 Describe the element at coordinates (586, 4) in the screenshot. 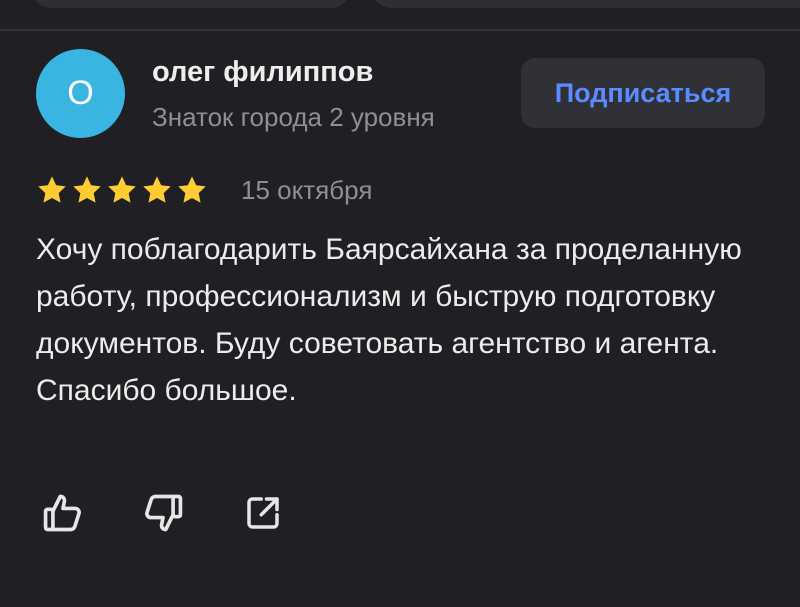

I see `filter-chip-right` at that location.